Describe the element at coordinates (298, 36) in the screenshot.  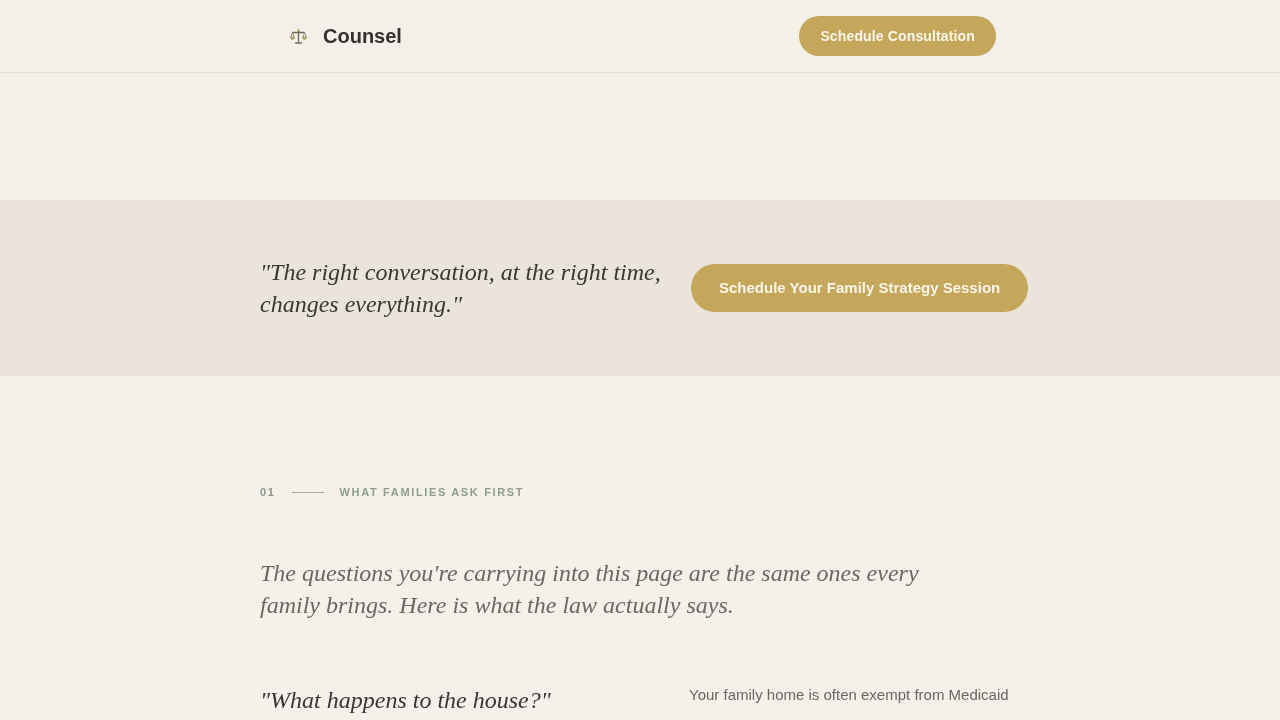
I see `scales-icon` at that location.